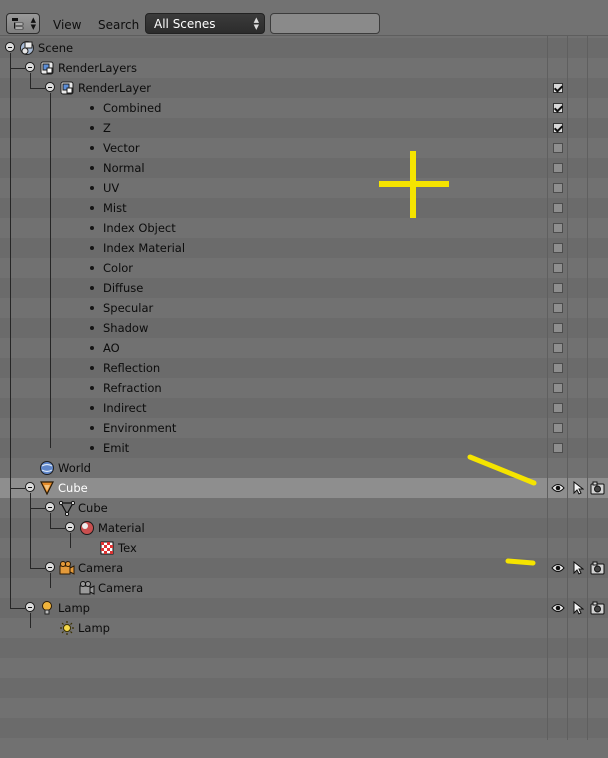 This screenshot has height=758, width=608. Describe the element at coordinates (107, 128) in the screenshot. I see `tree-item-label: Z` at that location.